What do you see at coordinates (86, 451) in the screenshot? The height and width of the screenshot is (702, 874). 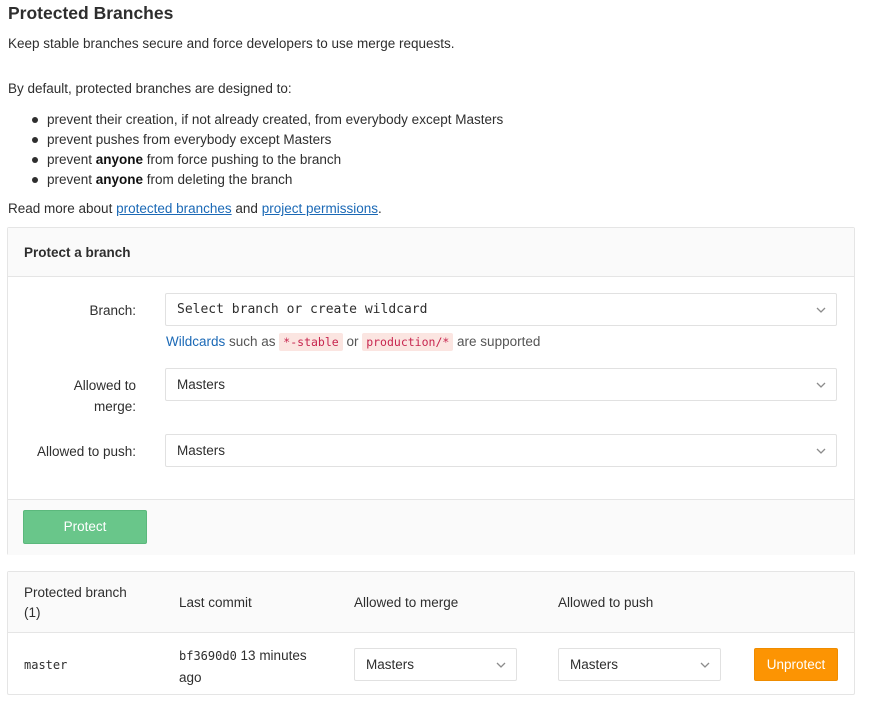 I see `allowed-push-label: Allowed to push:` at bounding box center [86, 451].